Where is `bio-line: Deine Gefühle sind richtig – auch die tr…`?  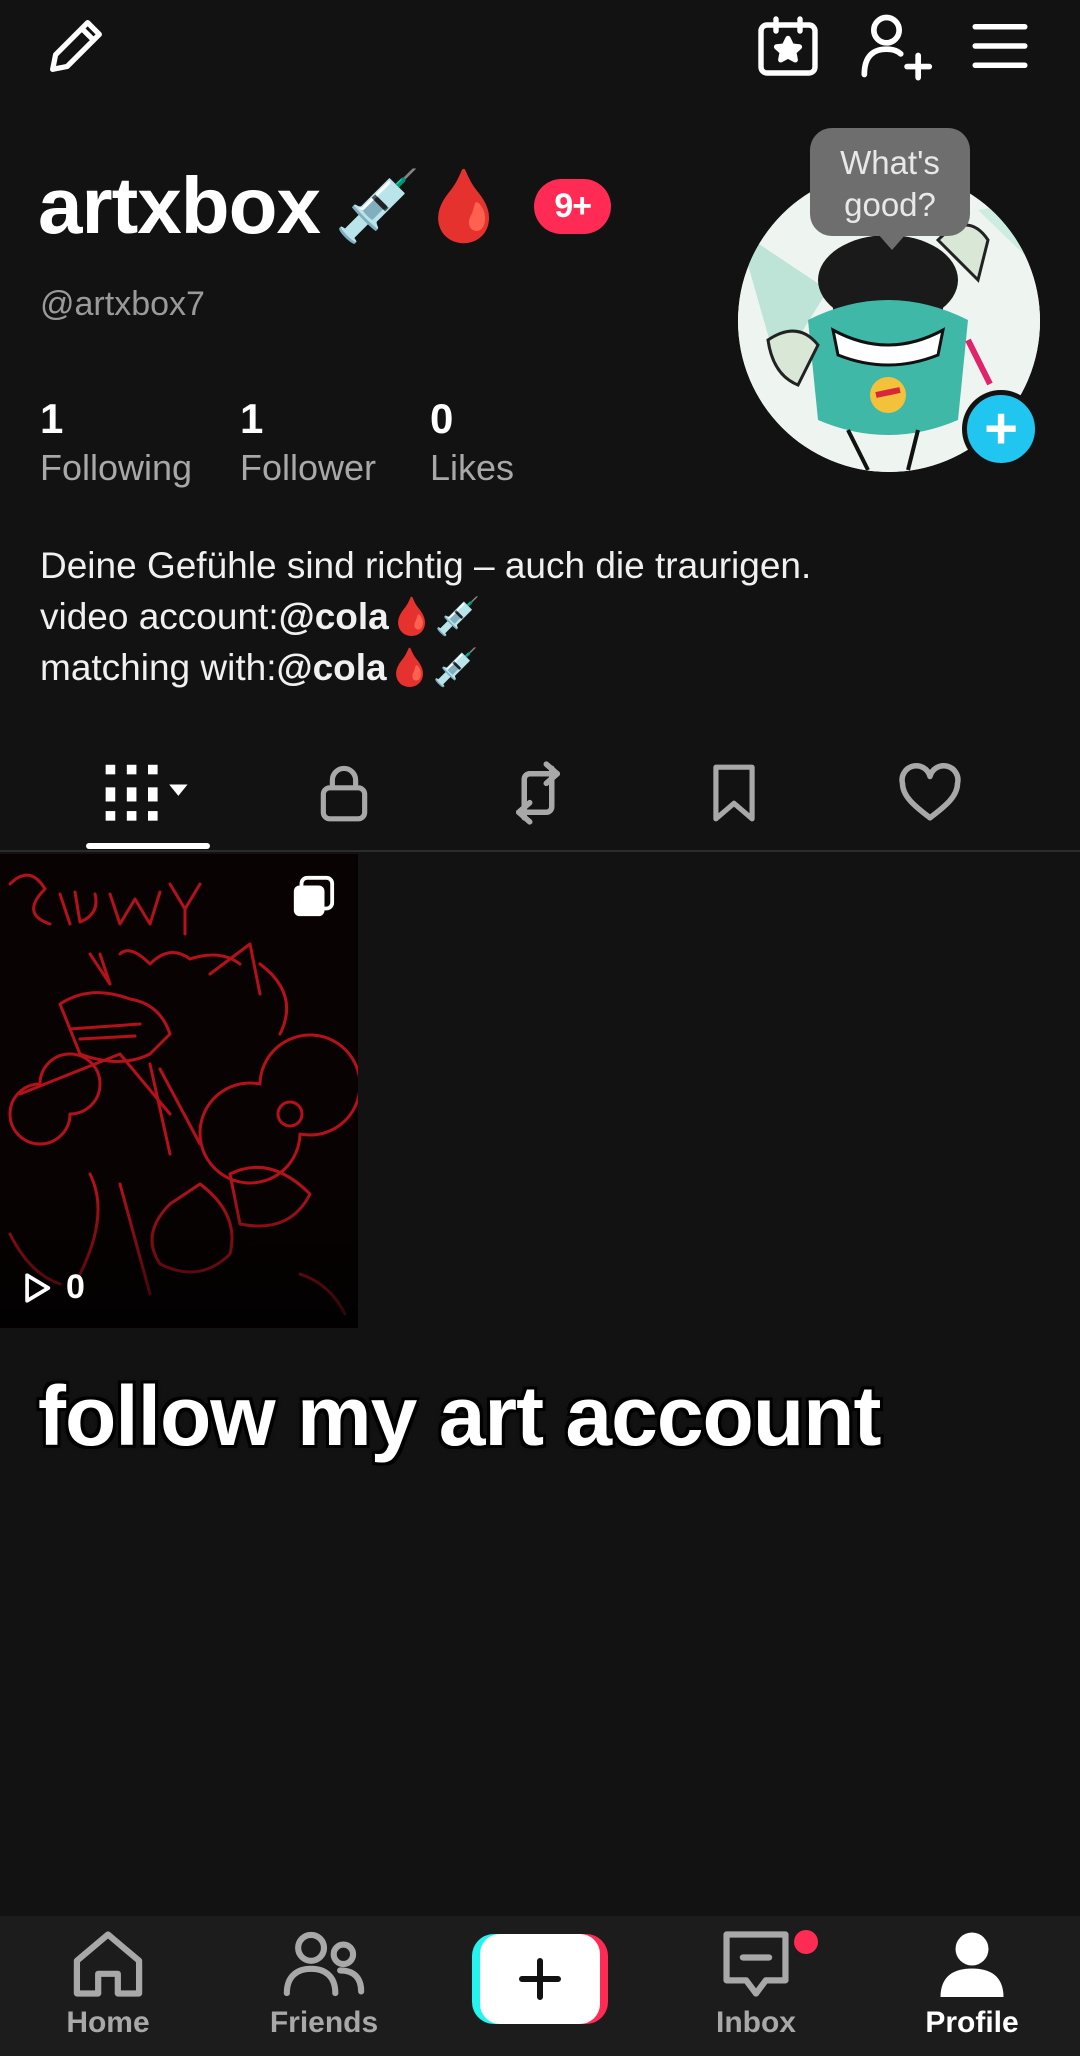
bio-line: Deine Gefühle sind richtig – auch die tr… is located at coordinates (426, 565).